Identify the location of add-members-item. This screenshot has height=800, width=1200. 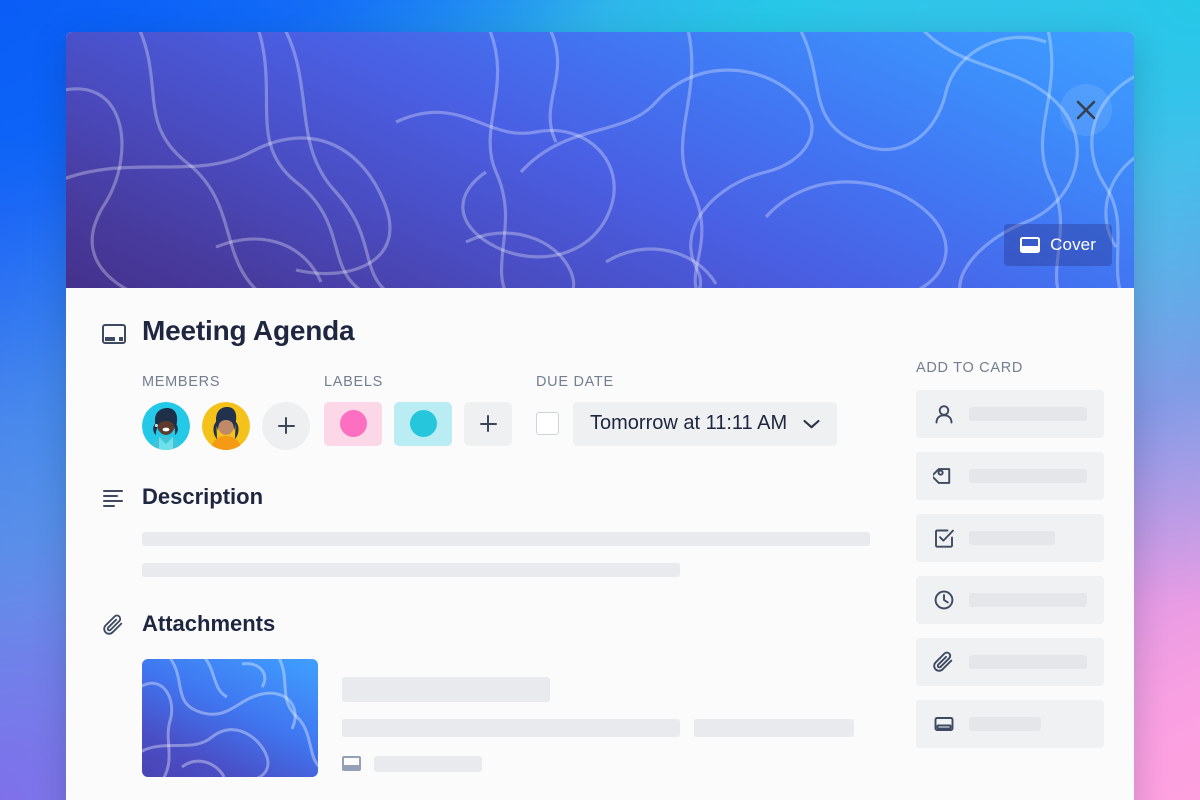
(1010, 414).